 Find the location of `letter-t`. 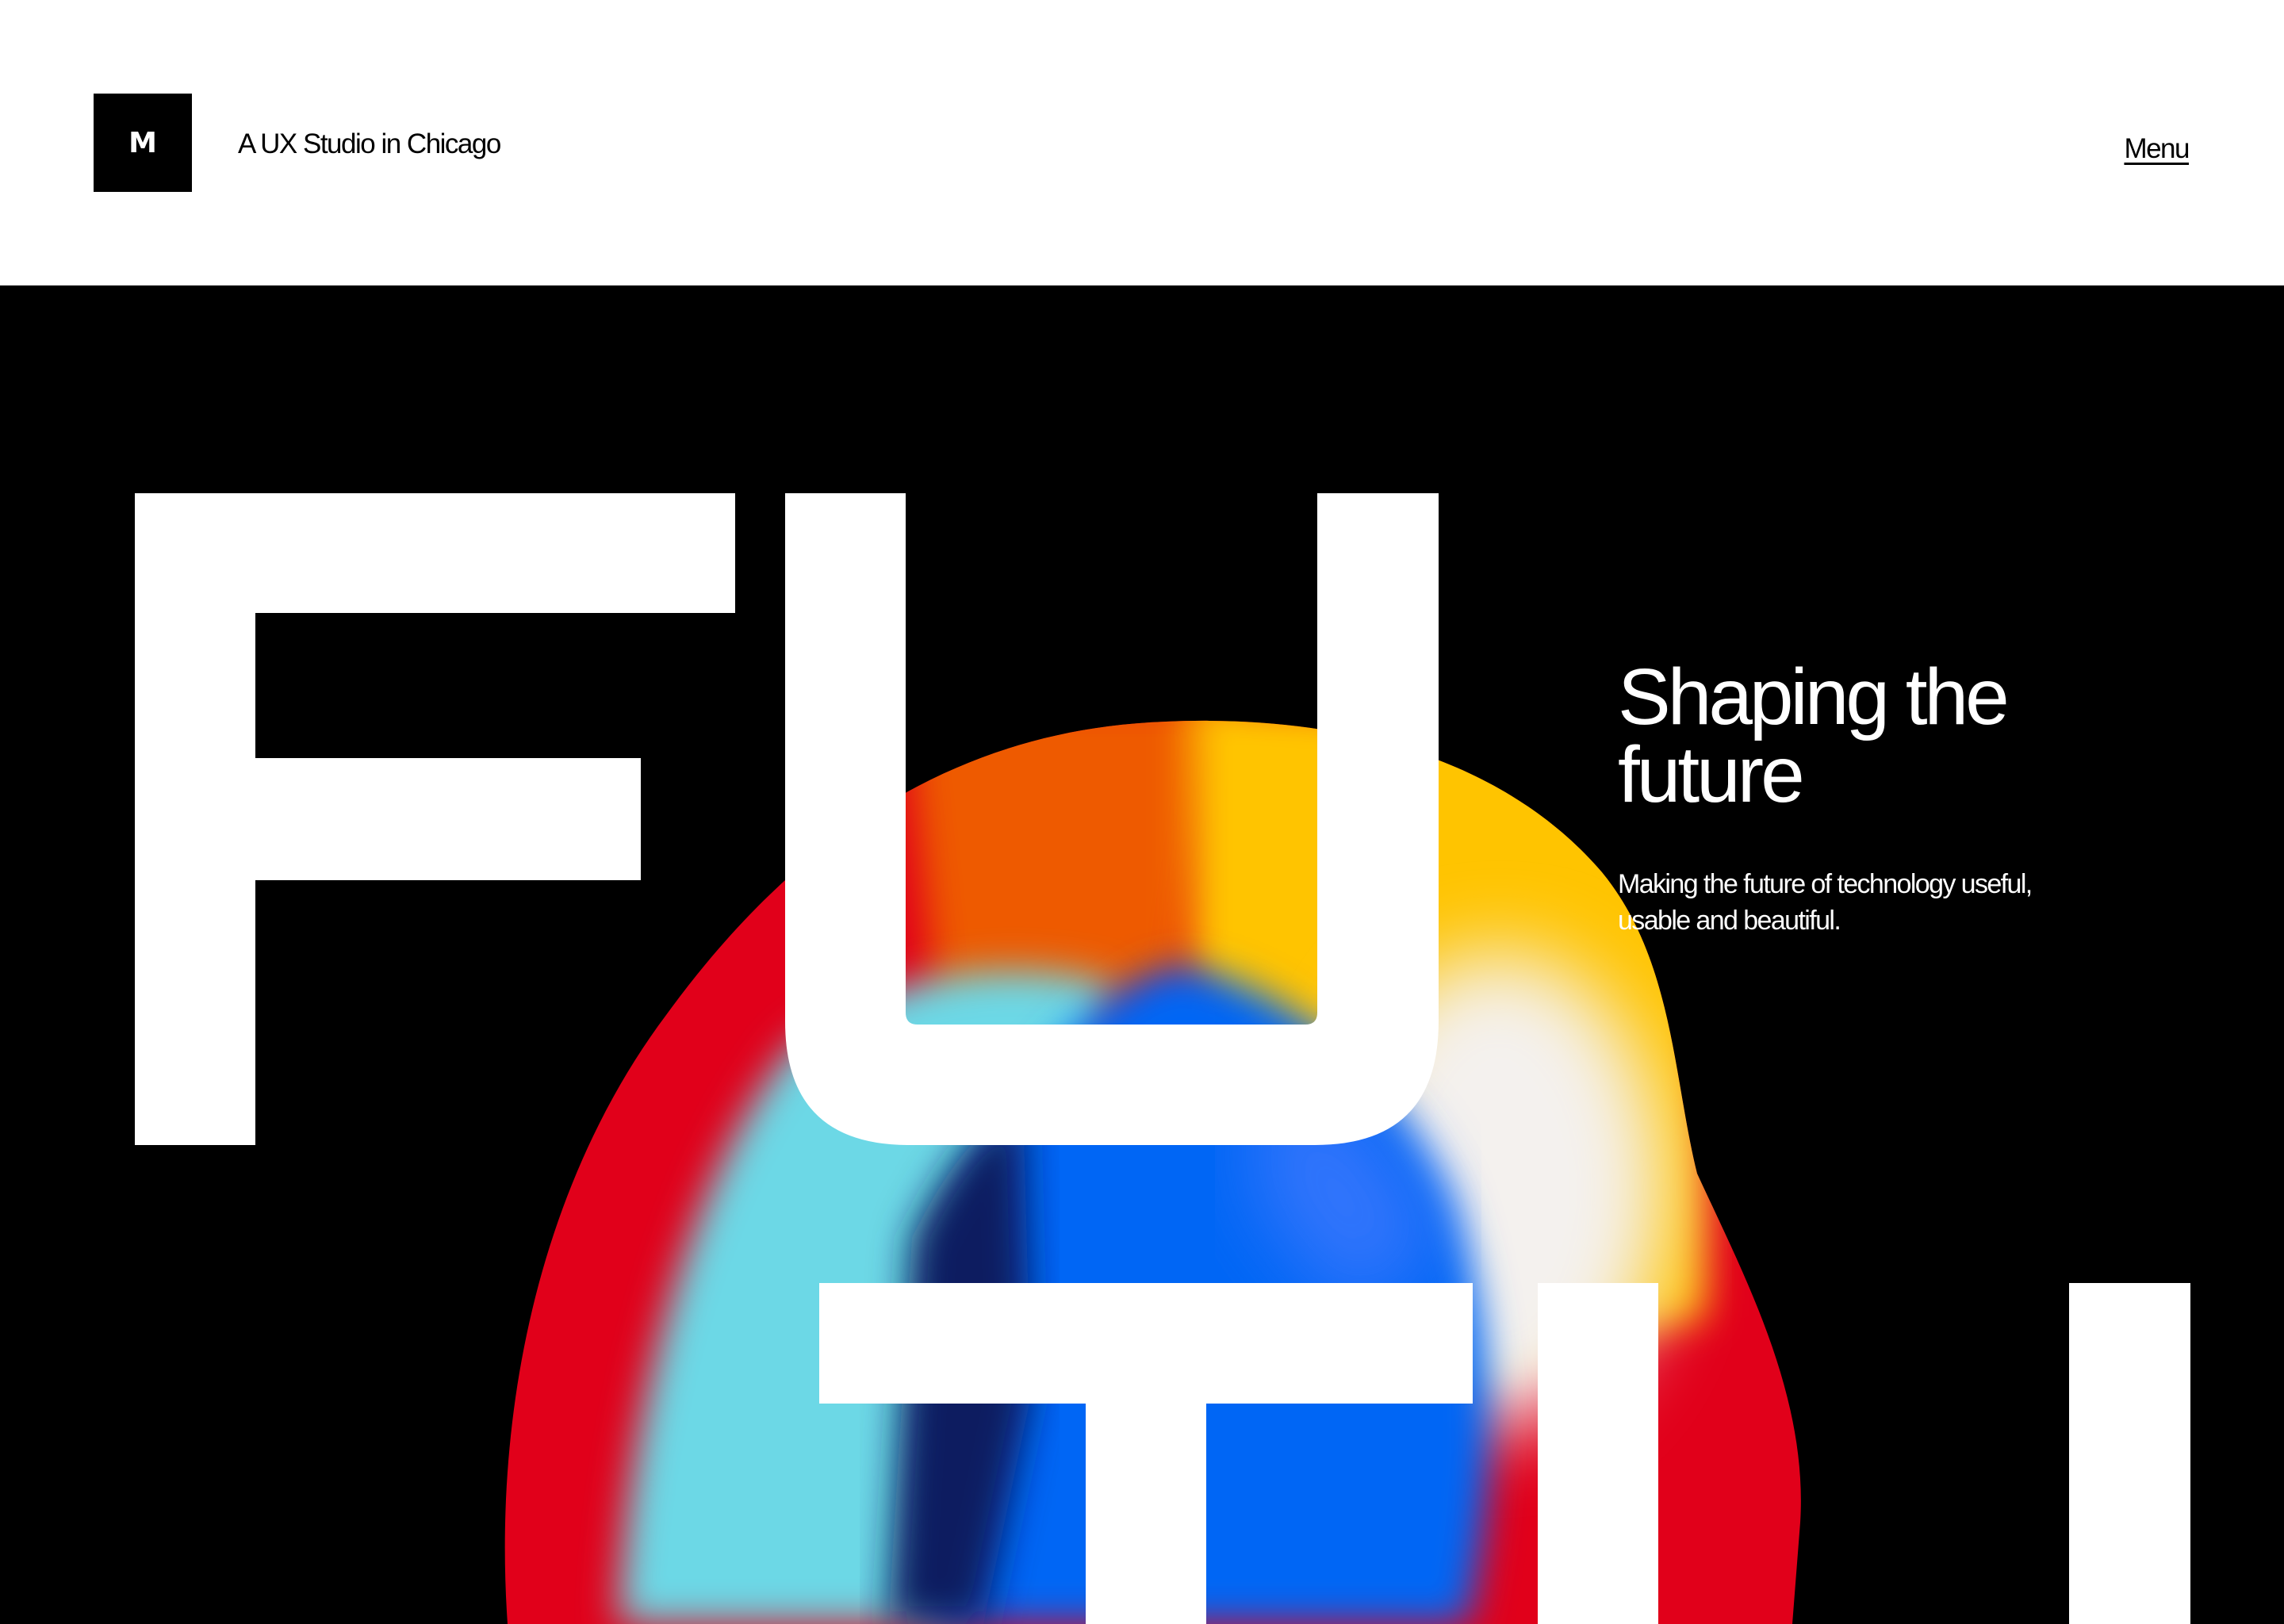

letter-t is located at coordinates (1146, 1453).